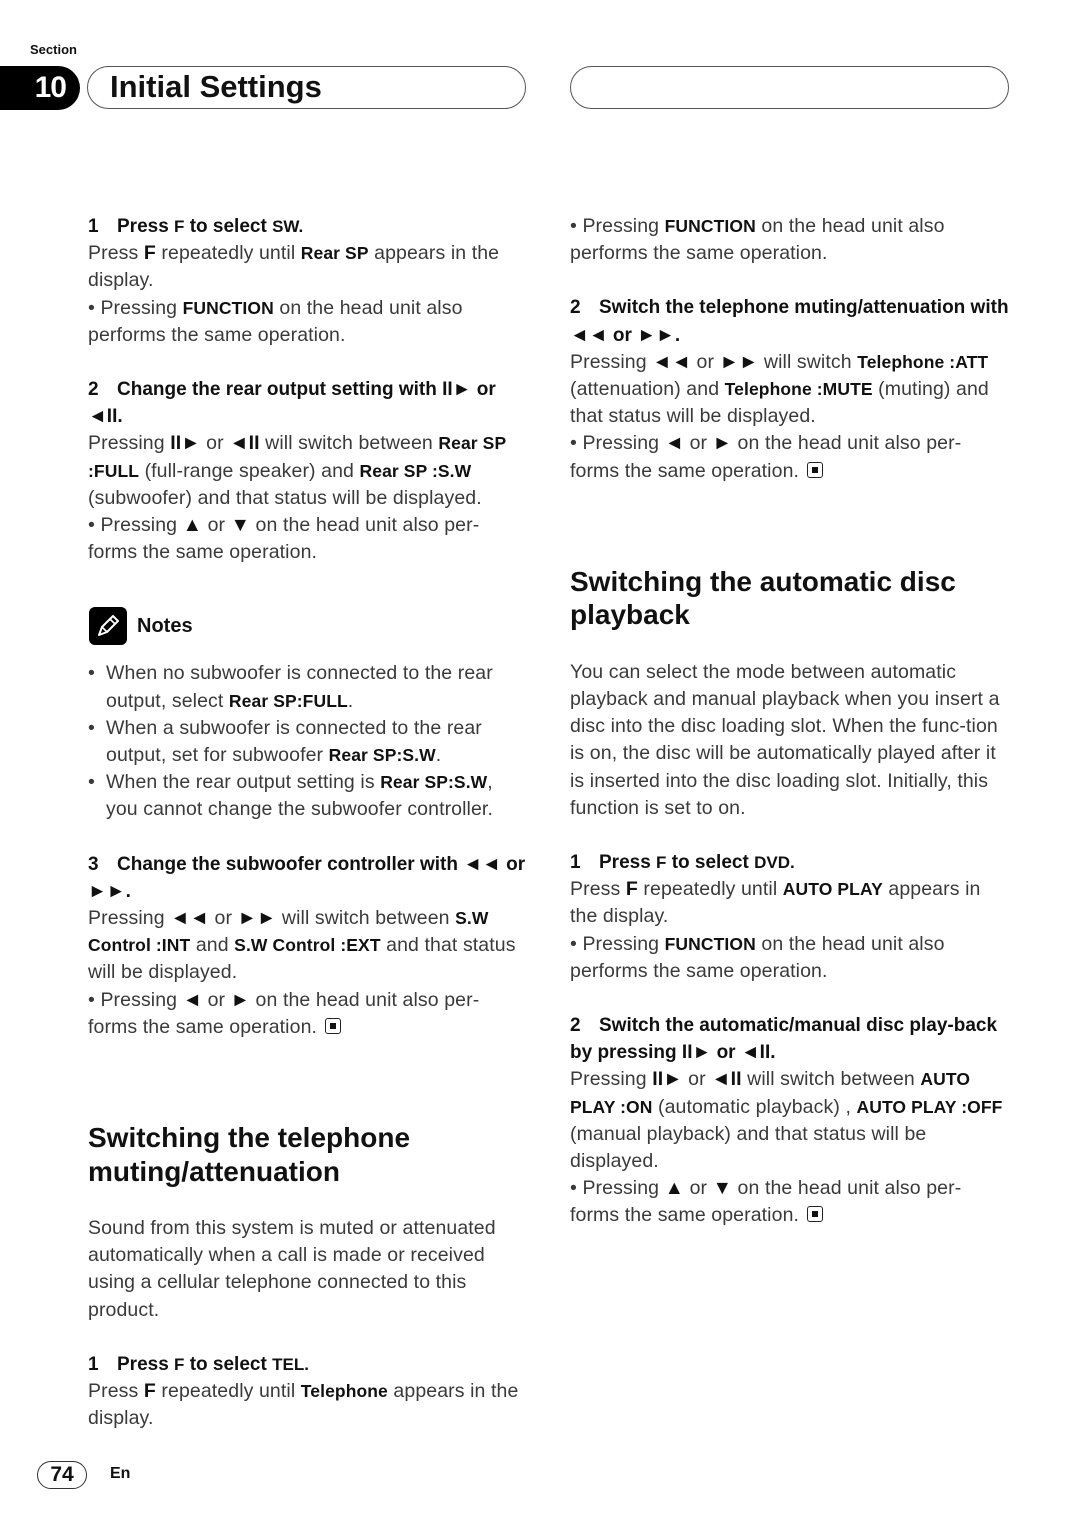 This screenshot has height=1533, width=1080. Describe the element at coordinates (290, 1364) in the screenshot. I see `text-run: TEL.` at that location.